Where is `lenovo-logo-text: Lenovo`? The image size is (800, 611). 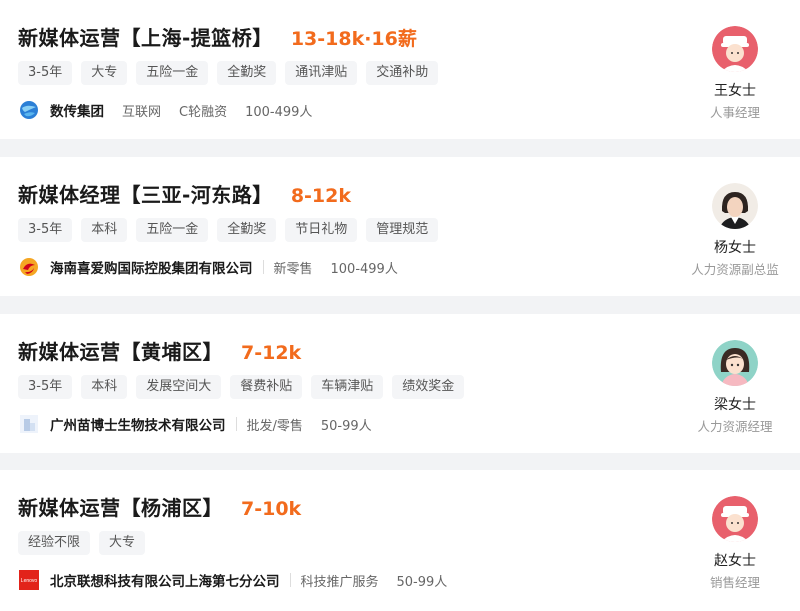 lenovo-logo-text: Lenovo is located at coordinates (29, 581).